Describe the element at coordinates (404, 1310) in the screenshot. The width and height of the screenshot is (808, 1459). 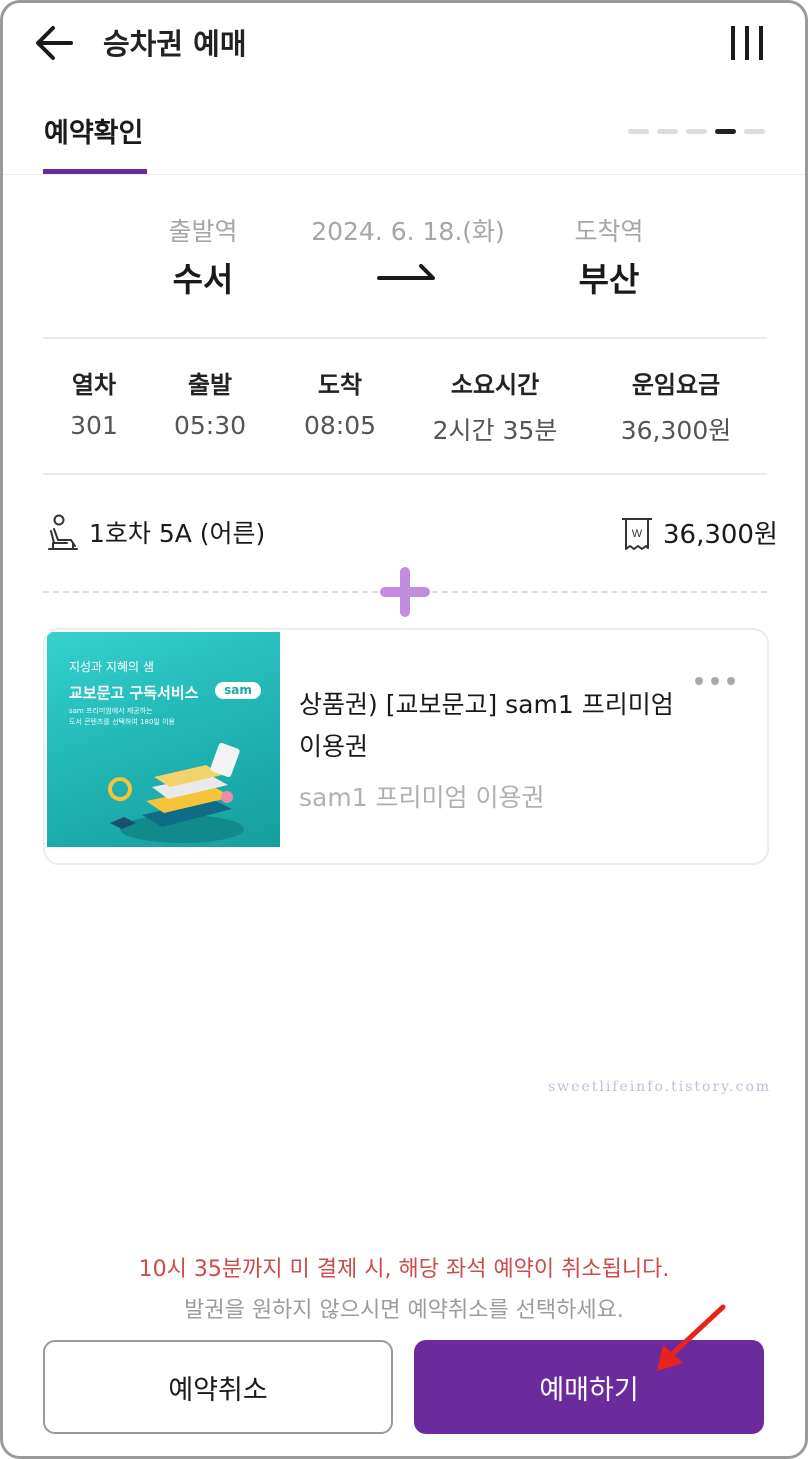
I see `cancel-guidance: 발권을 원하지 않으시면 예약취소를 선택하세요.` at that location.